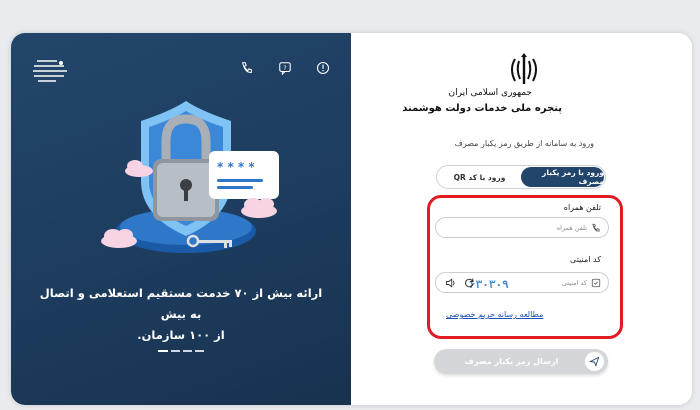 This screenshot has height=410, width=700. Describe the element at coordinates (489, 284) in the screenshot. I see `captcha-image: ۶۳۰۳۰۹` at that location.